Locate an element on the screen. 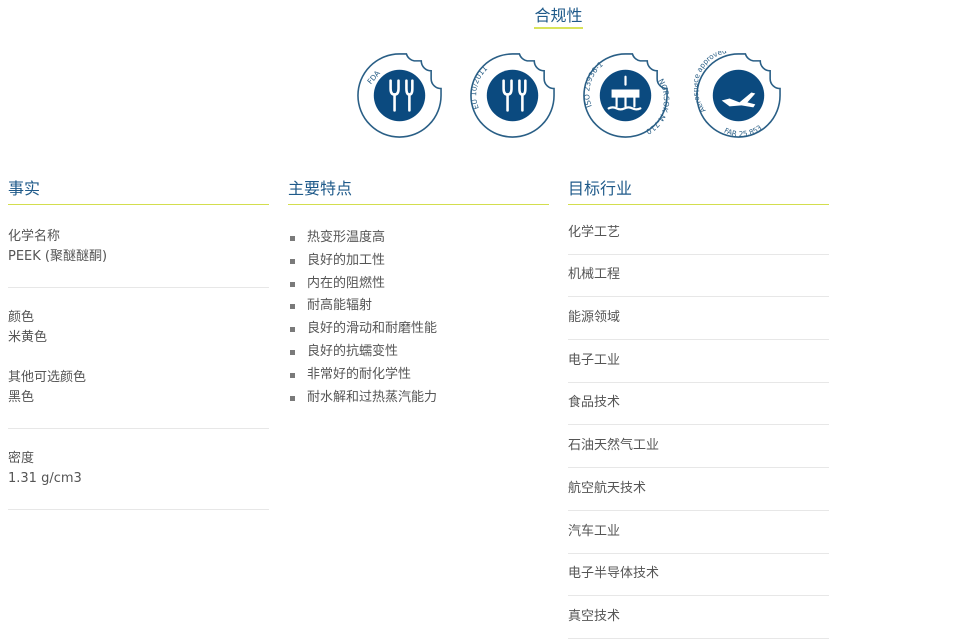 Image resolution: width=957 pixels, height=639 pixels. industry-item: 电子工业 is located at coordinates (698, 361).